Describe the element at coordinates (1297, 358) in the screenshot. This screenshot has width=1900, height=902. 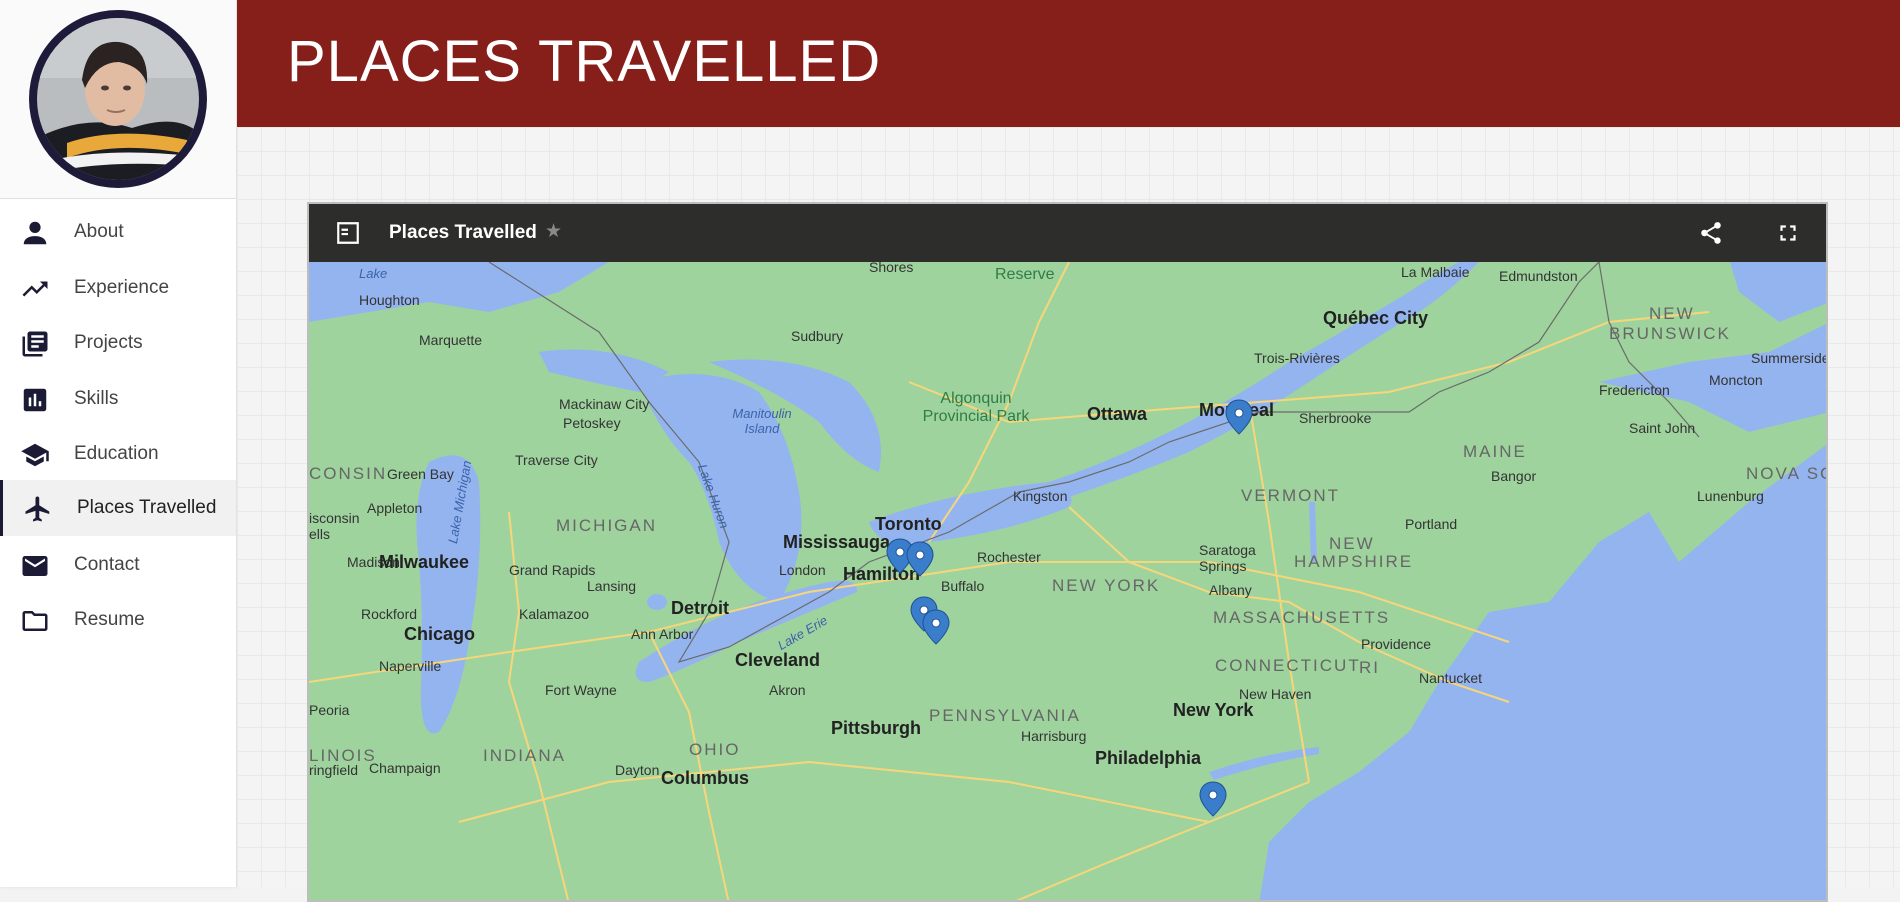
I see `map-label: Trois-Rivières` at that location.